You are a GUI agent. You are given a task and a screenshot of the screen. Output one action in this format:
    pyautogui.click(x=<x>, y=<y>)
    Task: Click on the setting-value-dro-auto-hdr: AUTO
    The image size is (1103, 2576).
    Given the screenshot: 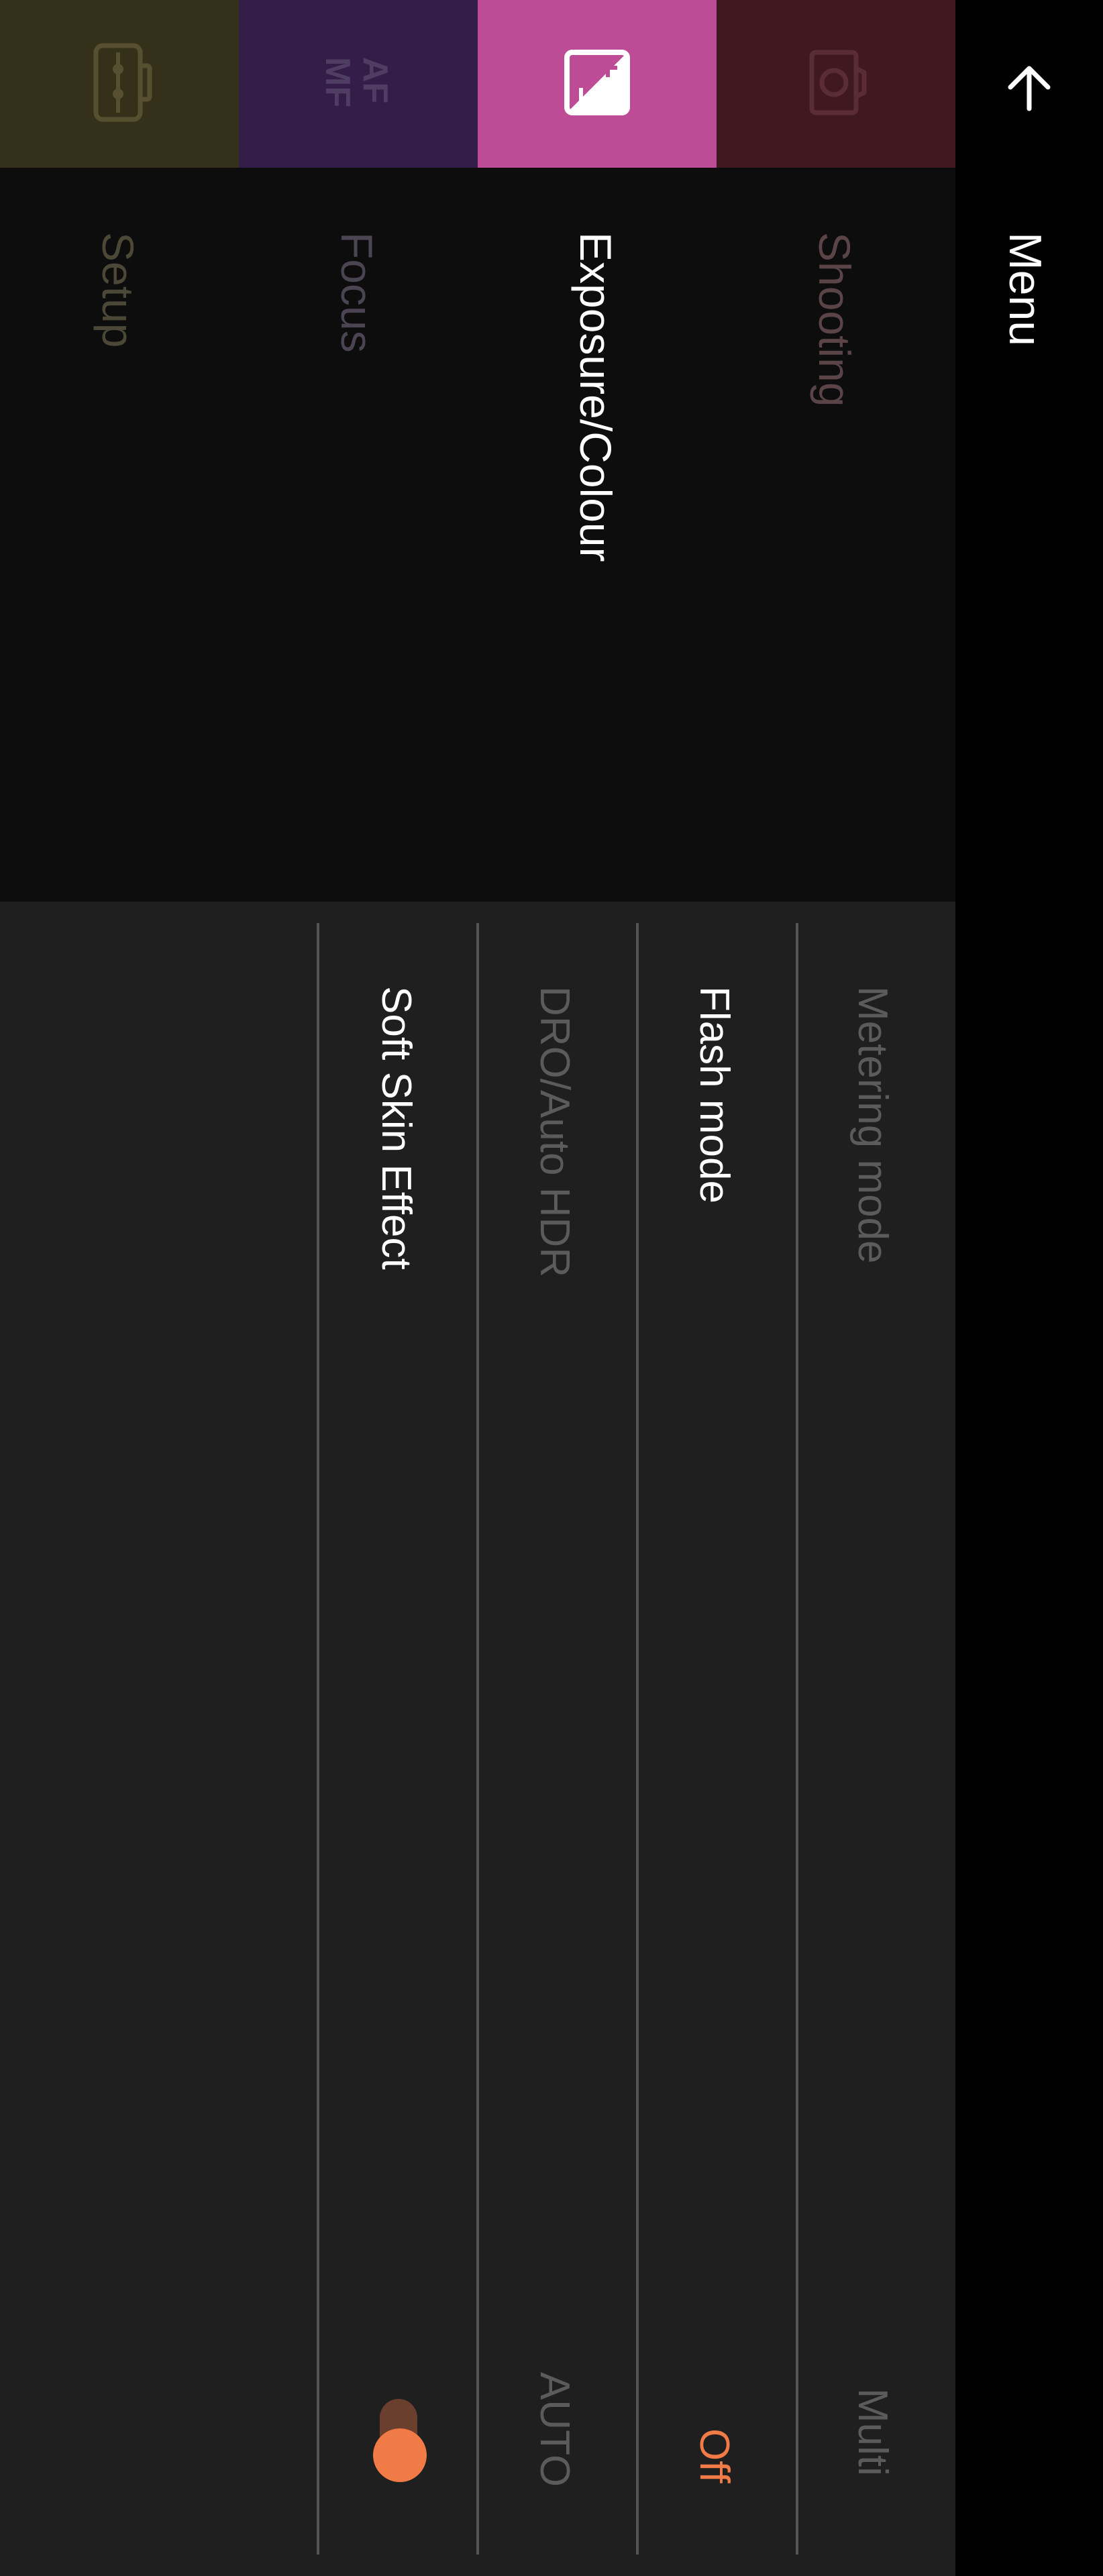 What is the action you would take?
    pyautogui.click(x=554, y=2429)
    